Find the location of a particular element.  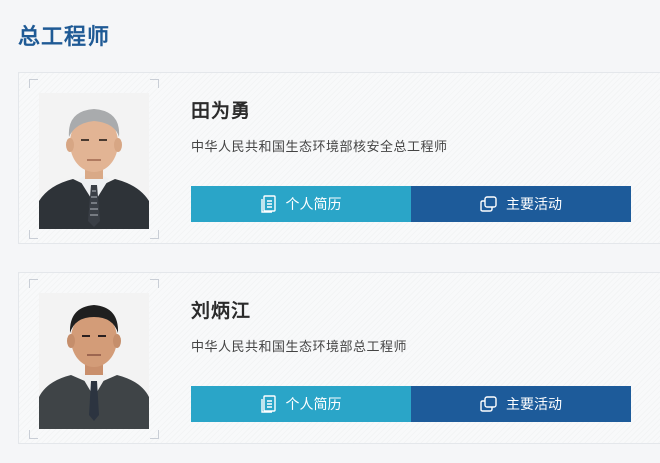

person-name: 田为勇 is located at coordinates (221, 111).